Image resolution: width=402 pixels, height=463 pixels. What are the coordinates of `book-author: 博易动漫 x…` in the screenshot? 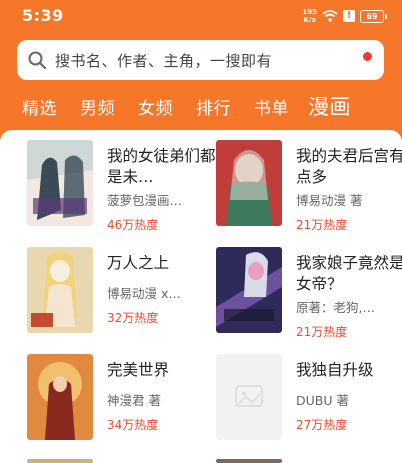 It's located at (144, 293).